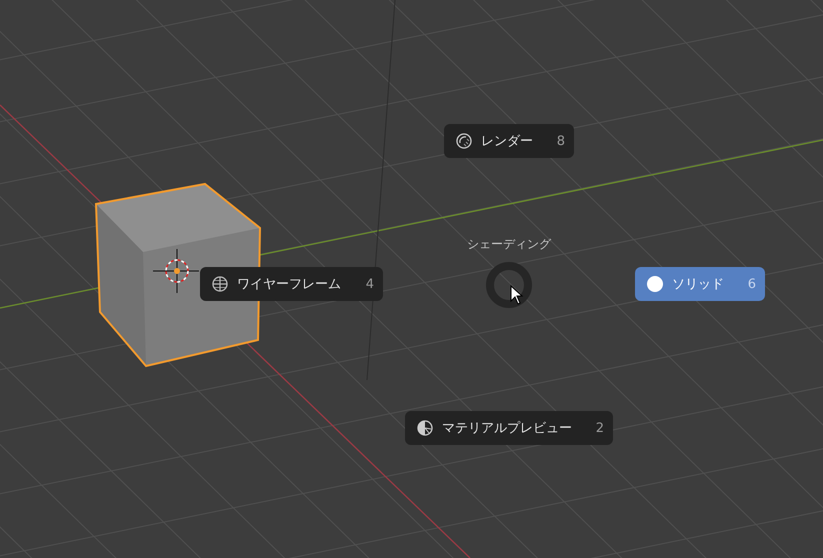 This screenshot has width=823, height=558. What do you see at coordinates (752, 284) in the screenshot?
I see `shortcut-key: 6` at bounding box center [752, 284].